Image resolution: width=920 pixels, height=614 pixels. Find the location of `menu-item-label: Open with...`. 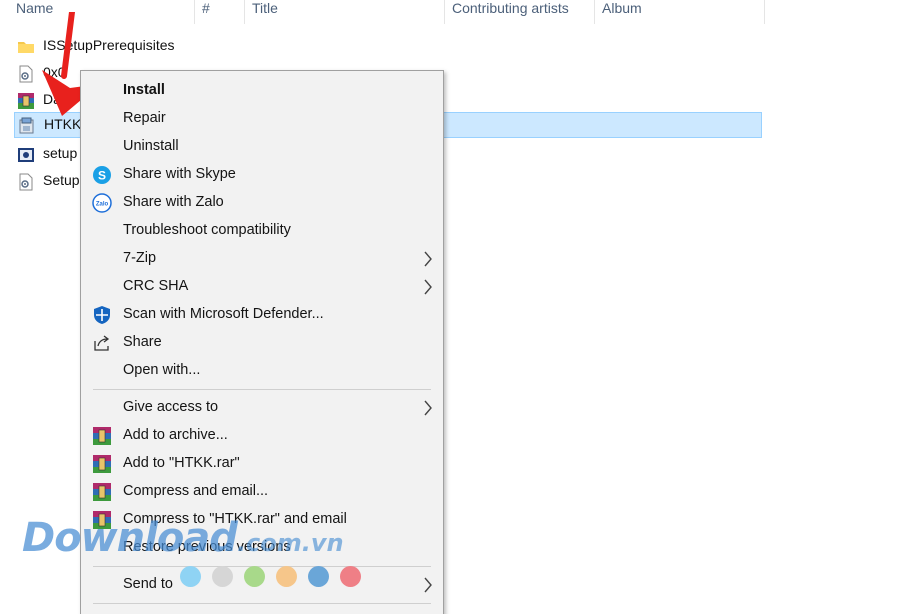

menu-item-label: Open with... is located at coordinates (162, 370).